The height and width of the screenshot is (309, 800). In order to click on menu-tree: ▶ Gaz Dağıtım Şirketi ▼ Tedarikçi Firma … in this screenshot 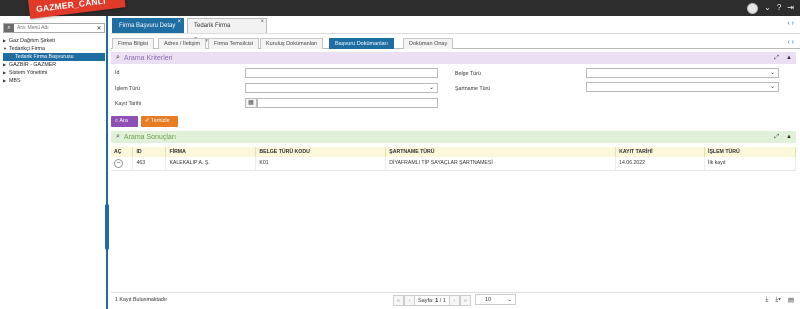, I will do `click(54, 61)`.